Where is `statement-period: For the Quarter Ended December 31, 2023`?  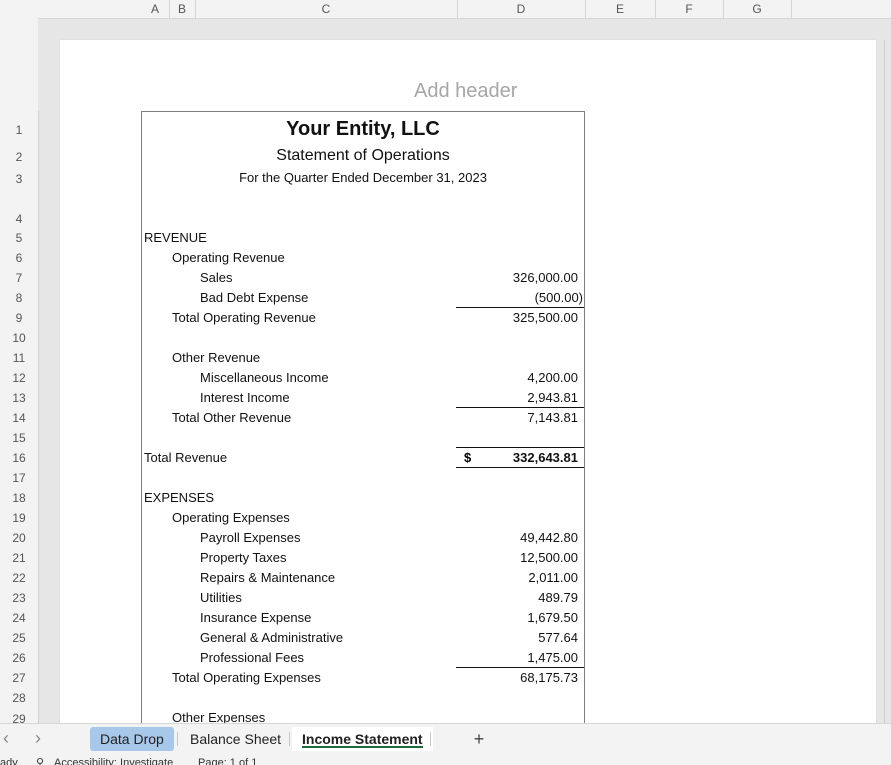
statement-period: For the Quarter Ended December 31, 2023 is located at coordinates (363, 178).